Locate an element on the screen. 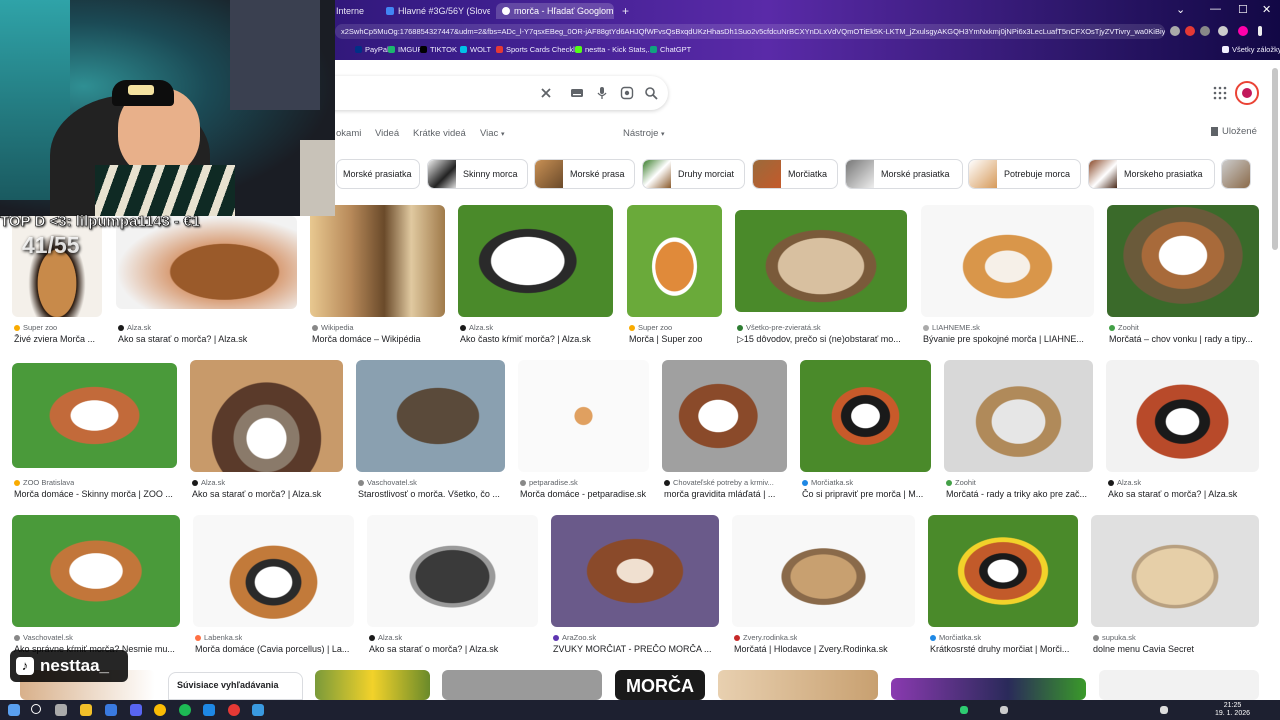  related-searches-card: Súvisiace vyhľadávania is located at coordinates (235, 686).